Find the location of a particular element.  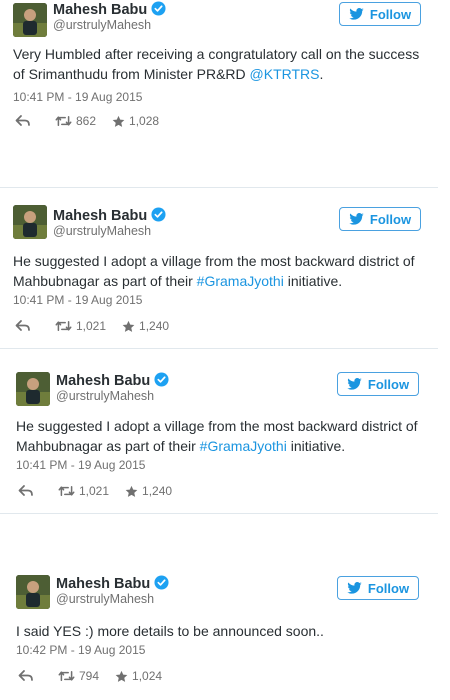

retweet-button: 794 is located at coordinates (78, 676).